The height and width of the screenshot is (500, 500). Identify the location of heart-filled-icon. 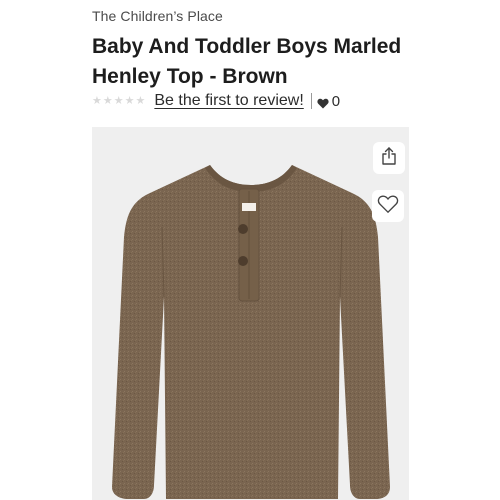
(323, 102).